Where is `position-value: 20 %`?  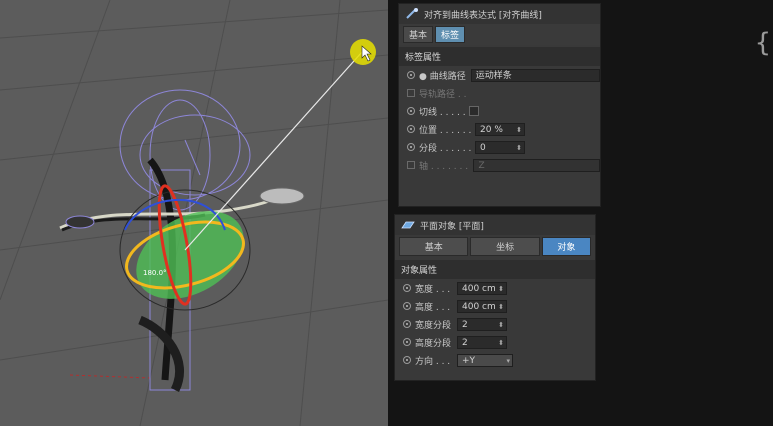 position-value: 20 % is located at coordinates (491, 129).